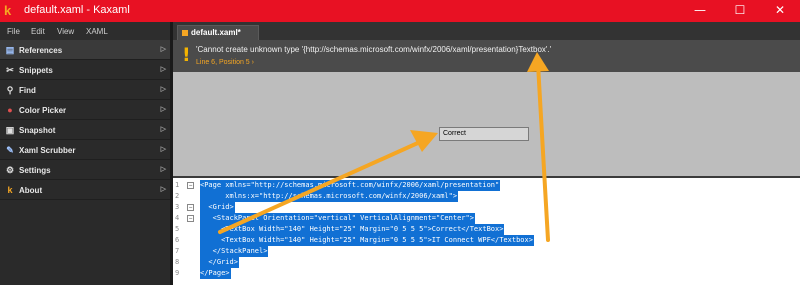 This screenshot has height=285, width=800. I want to click on menu-xaml: XAML, so click(97, 31).